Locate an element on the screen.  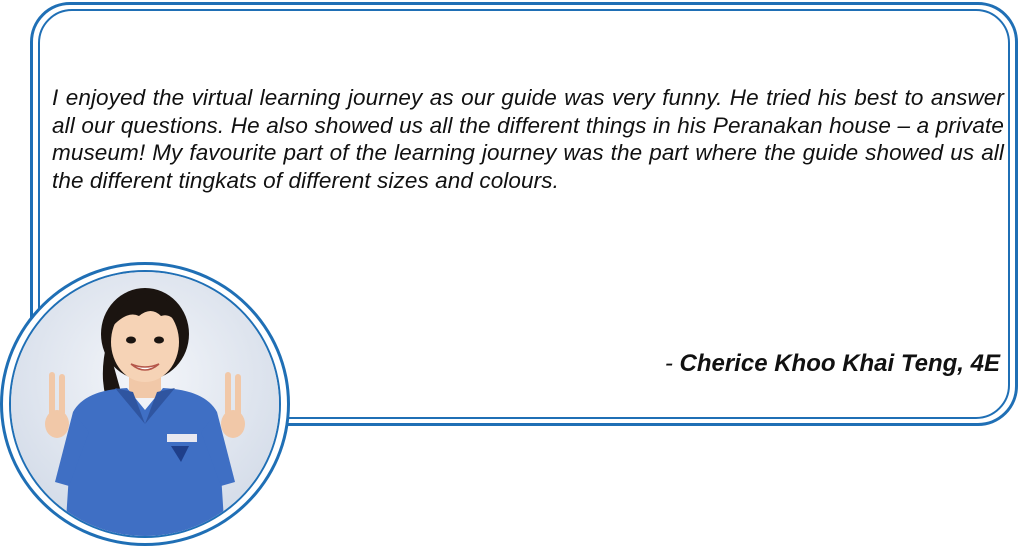
student-photo is located at coordinates (145, 404).